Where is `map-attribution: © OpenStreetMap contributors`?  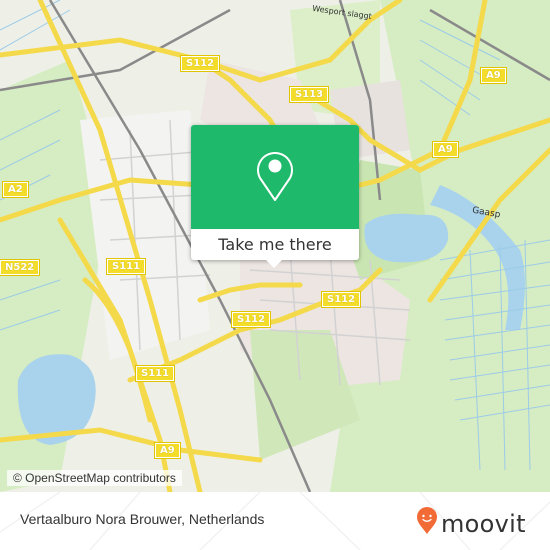 map-attribution: © OpenStreetMap contributors is located at coordinates (94, 478).